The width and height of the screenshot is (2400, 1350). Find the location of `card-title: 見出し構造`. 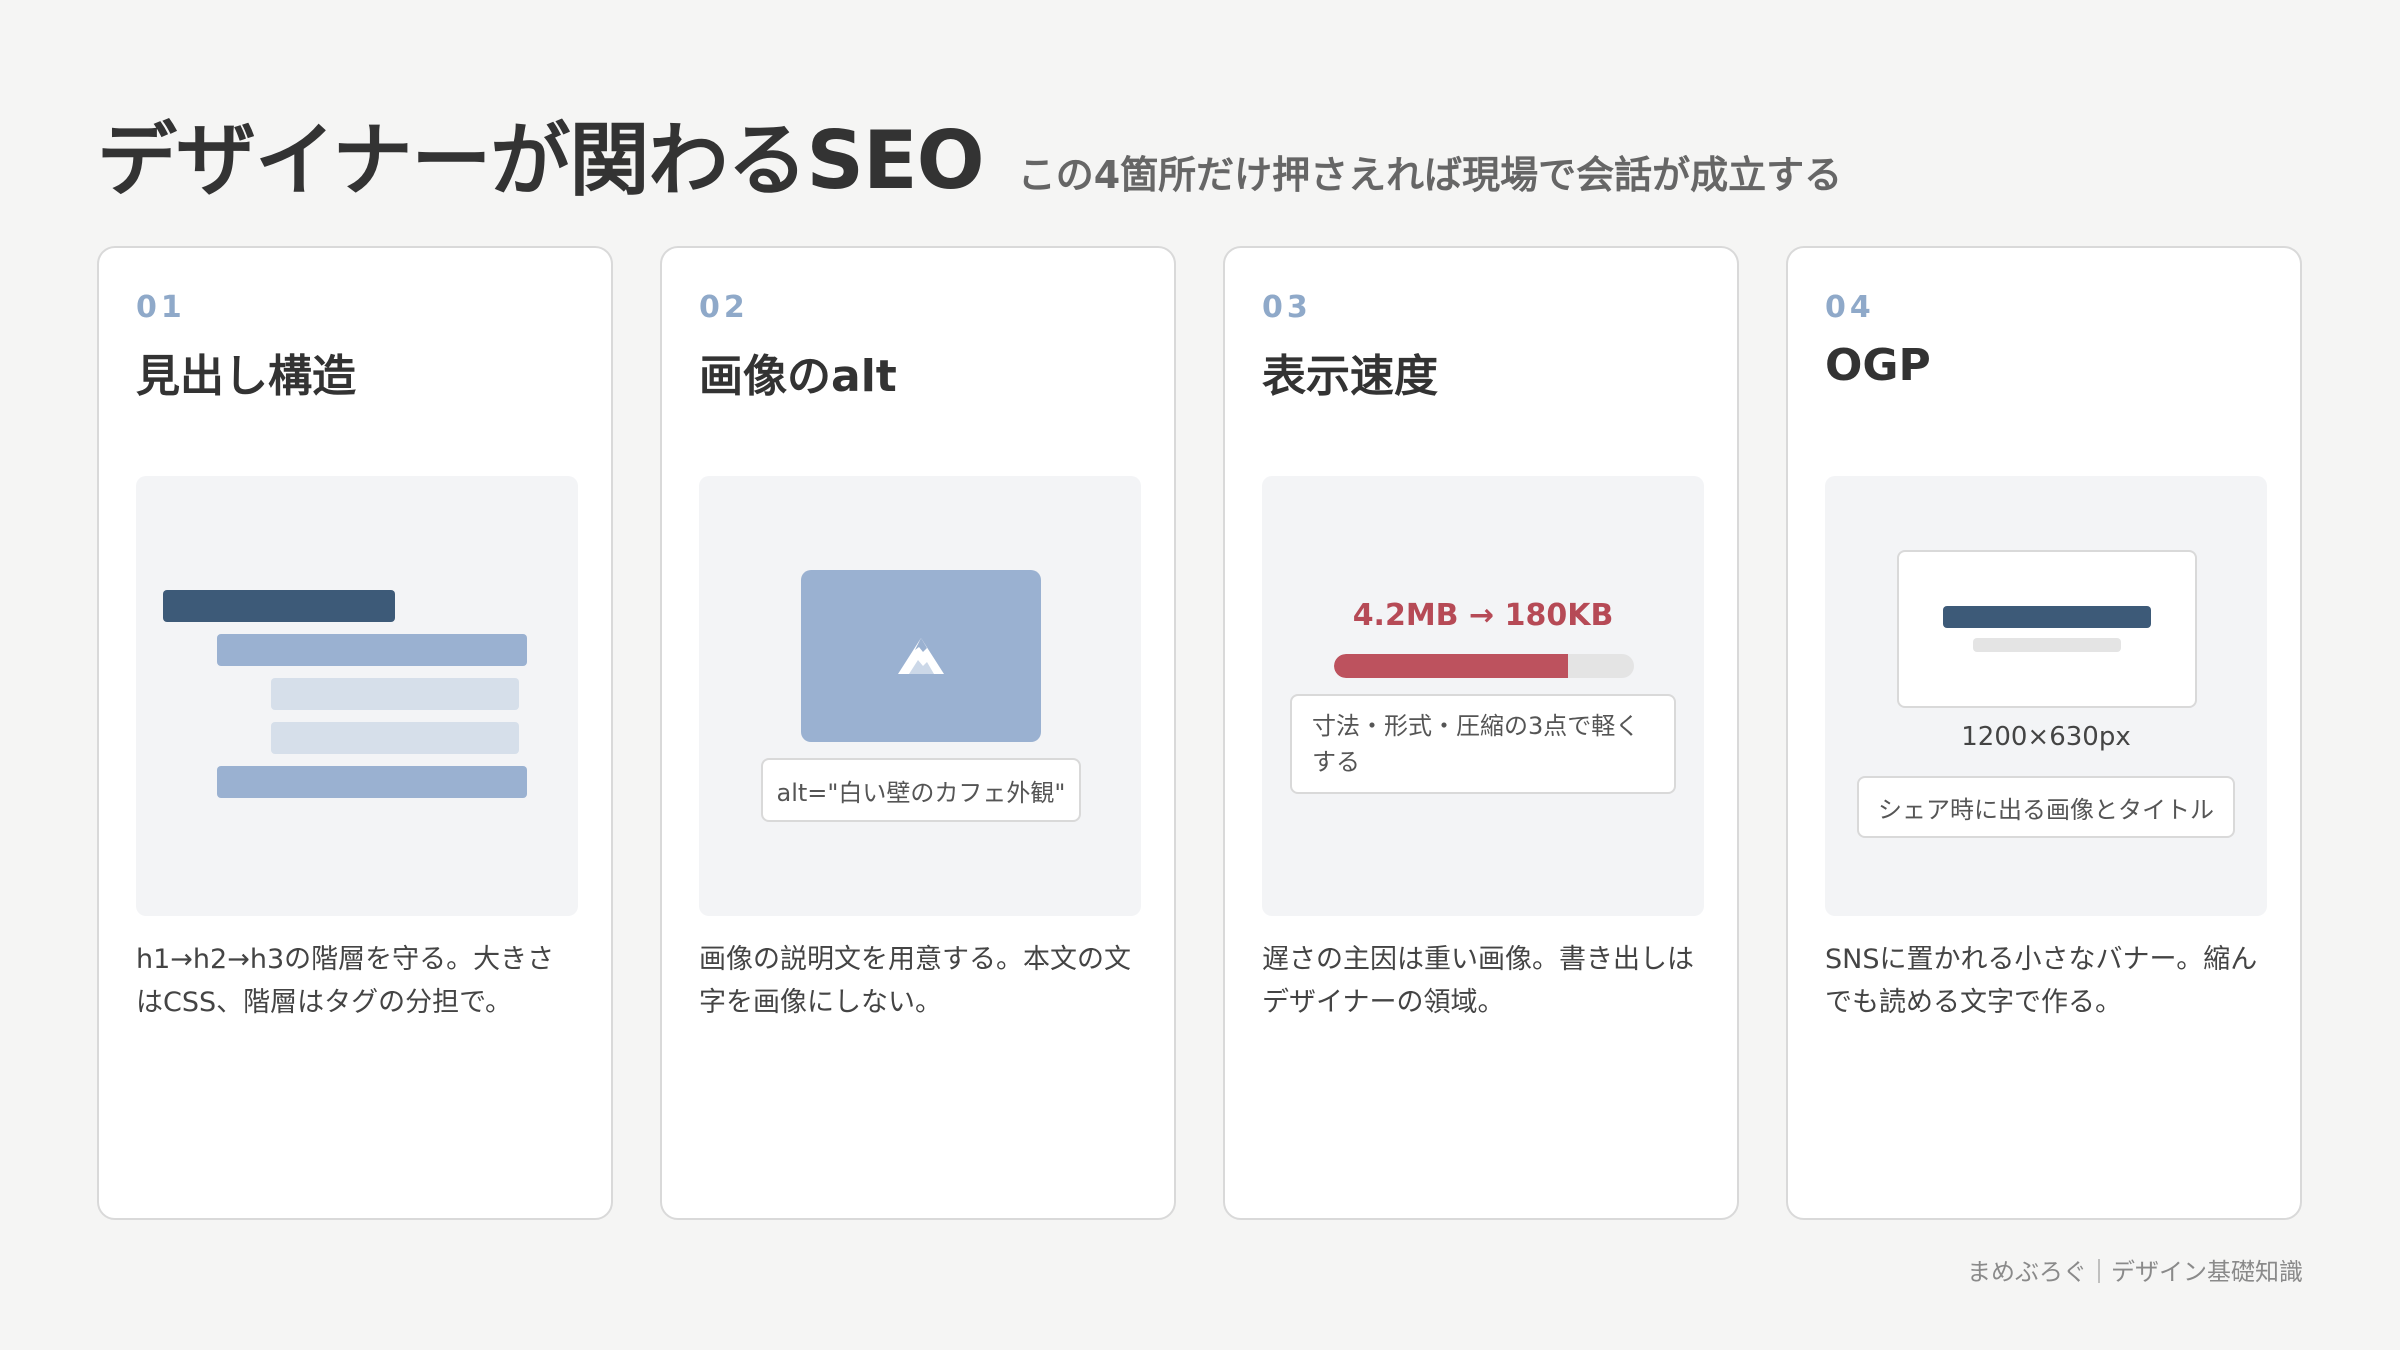

card-title: 見出し構造 is located at coordinates (246, 376).